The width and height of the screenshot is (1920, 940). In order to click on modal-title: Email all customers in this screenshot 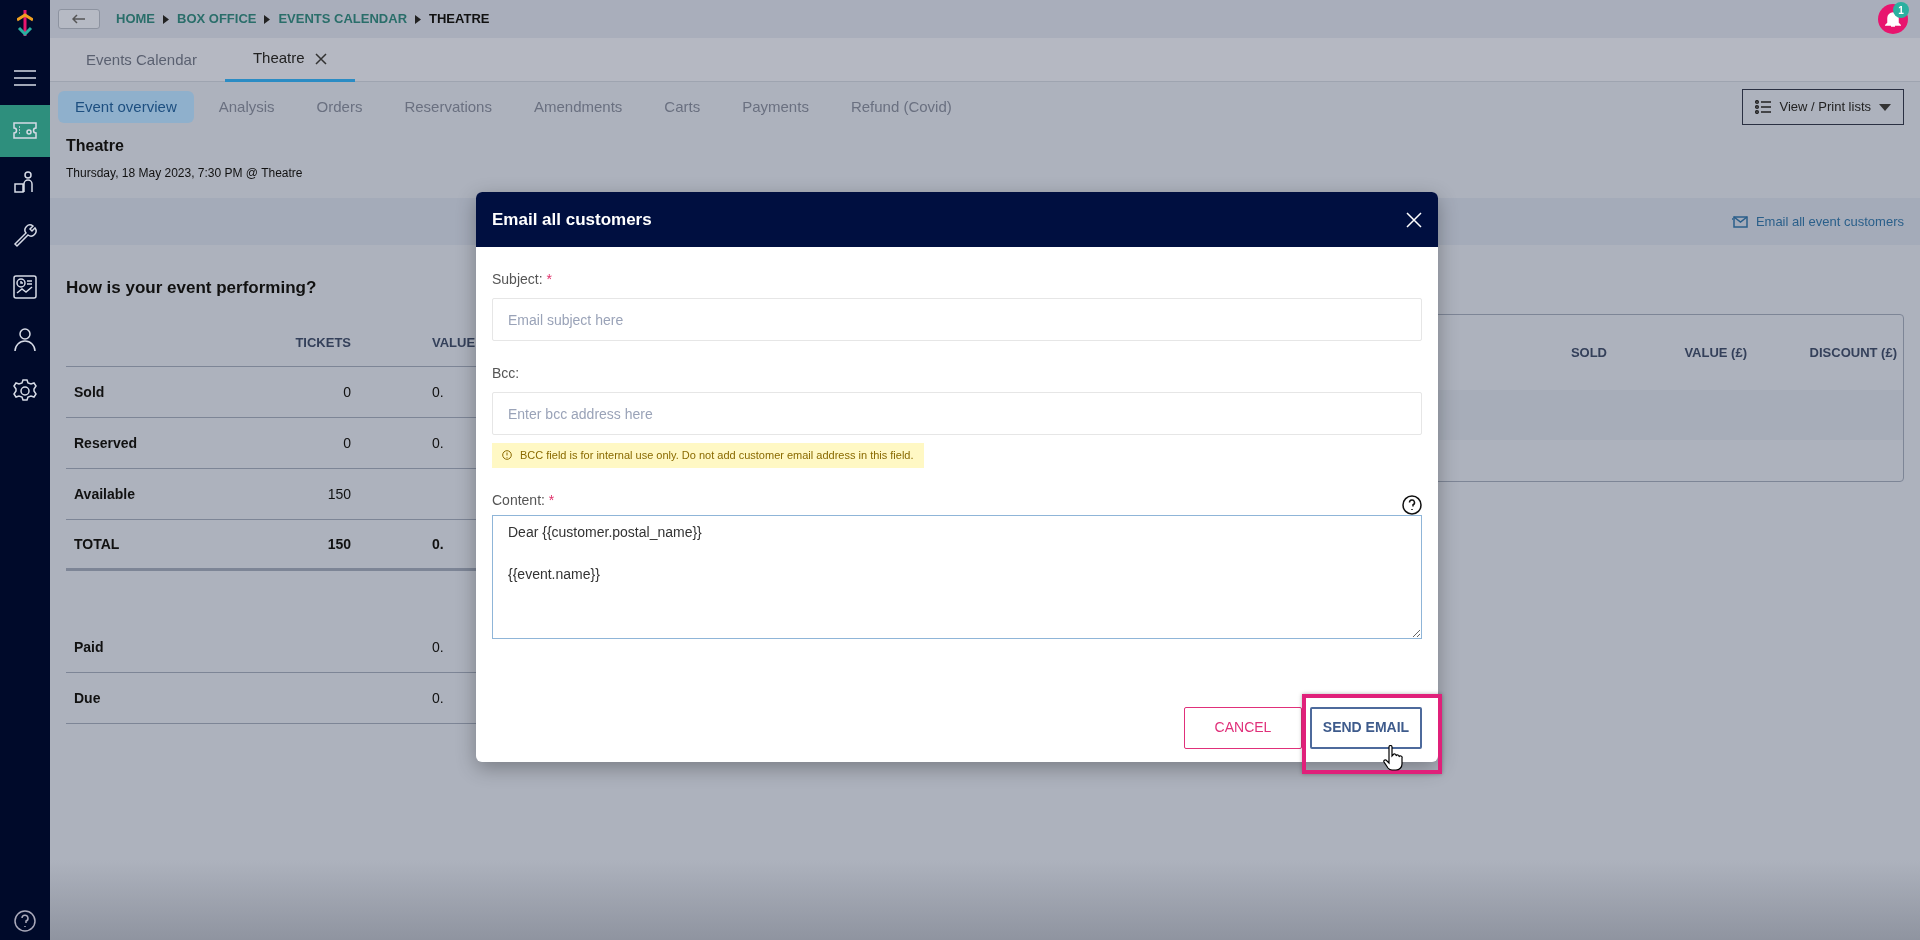, I will do `click(572, 219)`.